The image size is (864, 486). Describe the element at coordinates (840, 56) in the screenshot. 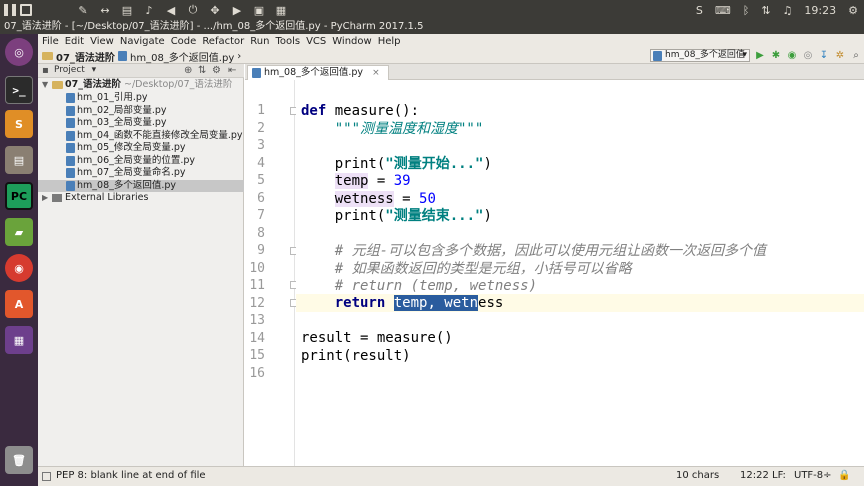

I see `settings-icon: ✲` at that location.